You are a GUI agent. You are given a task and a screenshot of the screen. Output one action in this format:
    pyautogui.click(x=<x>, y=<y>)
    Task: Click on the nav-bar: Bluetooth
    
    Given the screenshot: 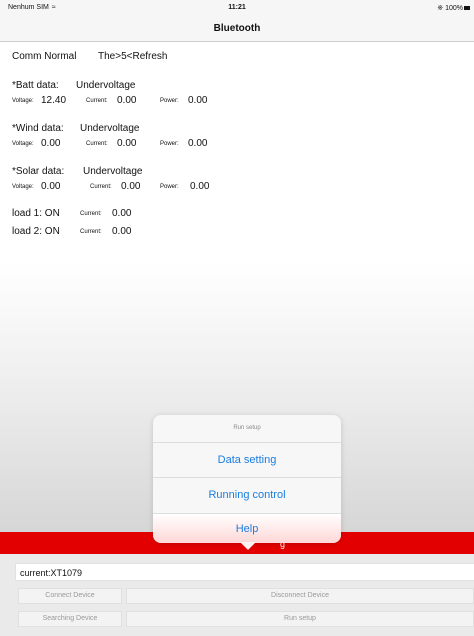 What is the action you would take?
    pyautogui.click(x=237, y=28)
    